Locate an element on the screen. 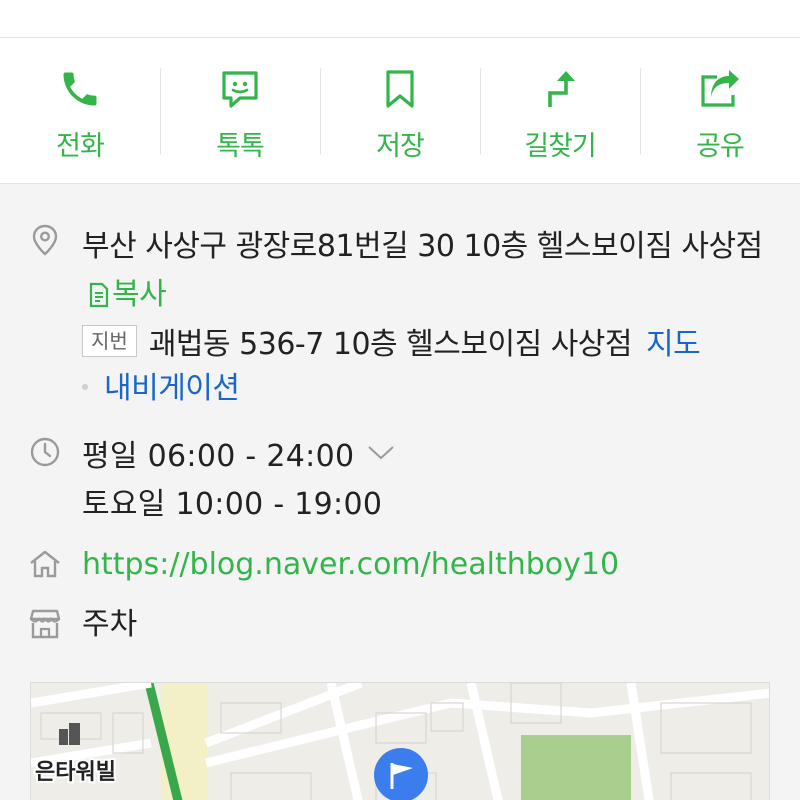 This screenshot has width=800, height=800. map-link: 지도 is located at coordinates (673, 344).